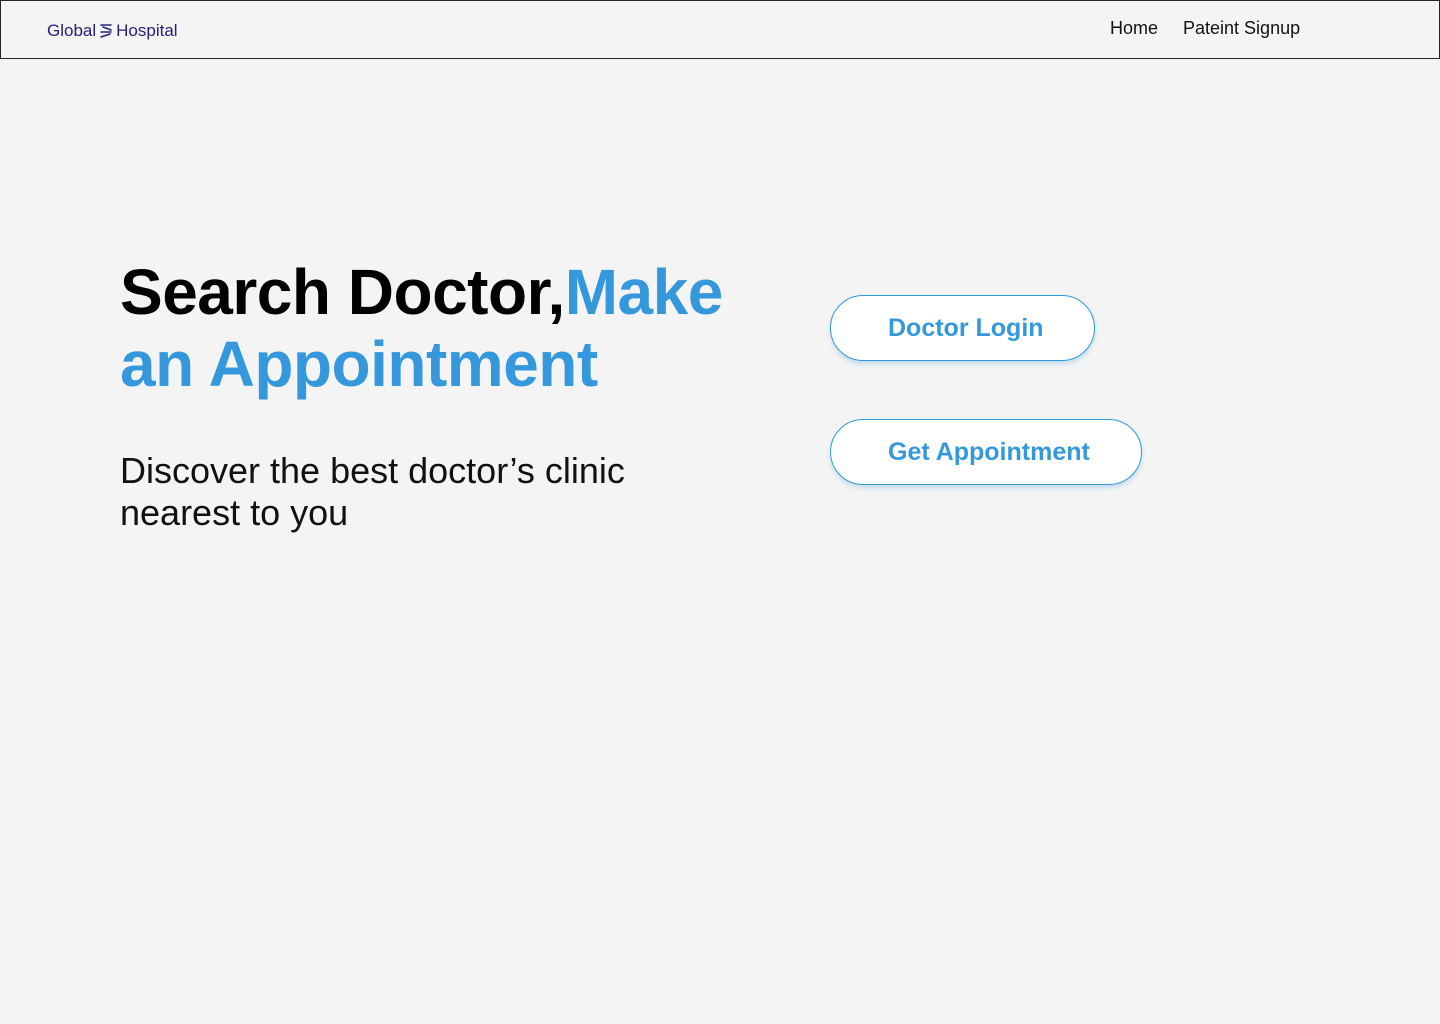 The image size is (1440, 1024). Describe the element at coordinates (986, 452) in the screenshot. I see `get-appointment-button: Get Appointment` at that location.